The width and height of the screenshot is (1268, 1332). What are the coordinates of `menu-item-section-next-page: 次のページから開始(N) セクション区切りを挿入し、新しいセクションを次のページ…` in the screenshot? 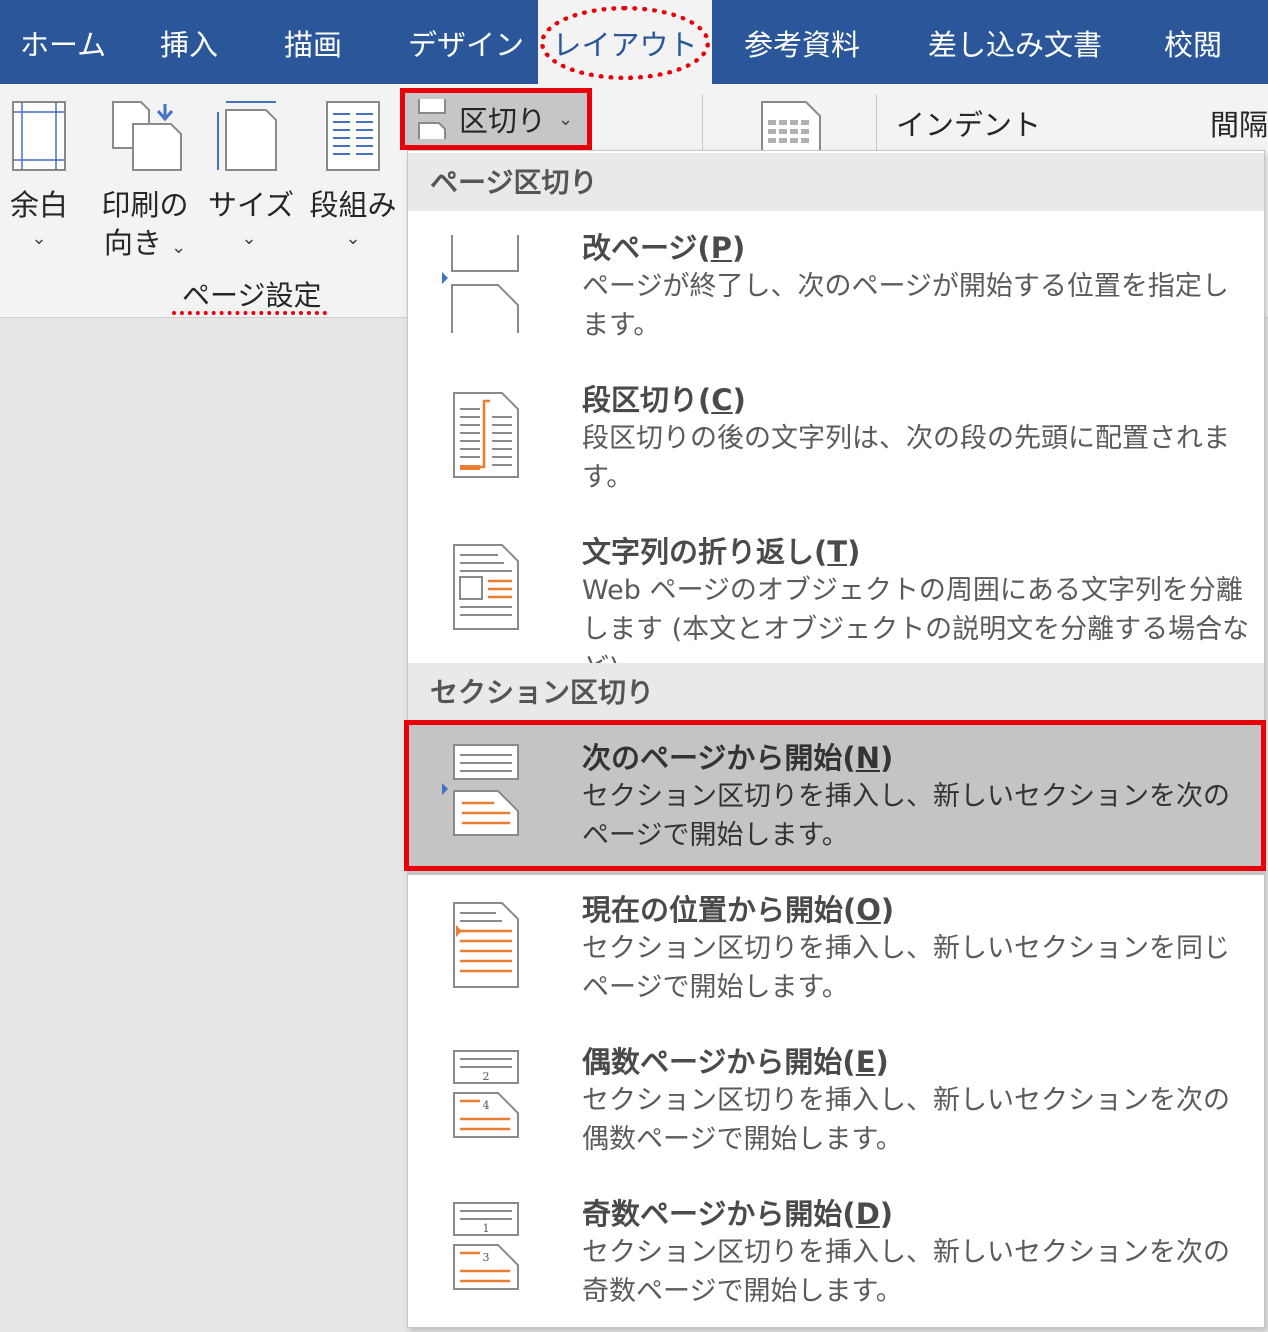 It's located at (836, 800).